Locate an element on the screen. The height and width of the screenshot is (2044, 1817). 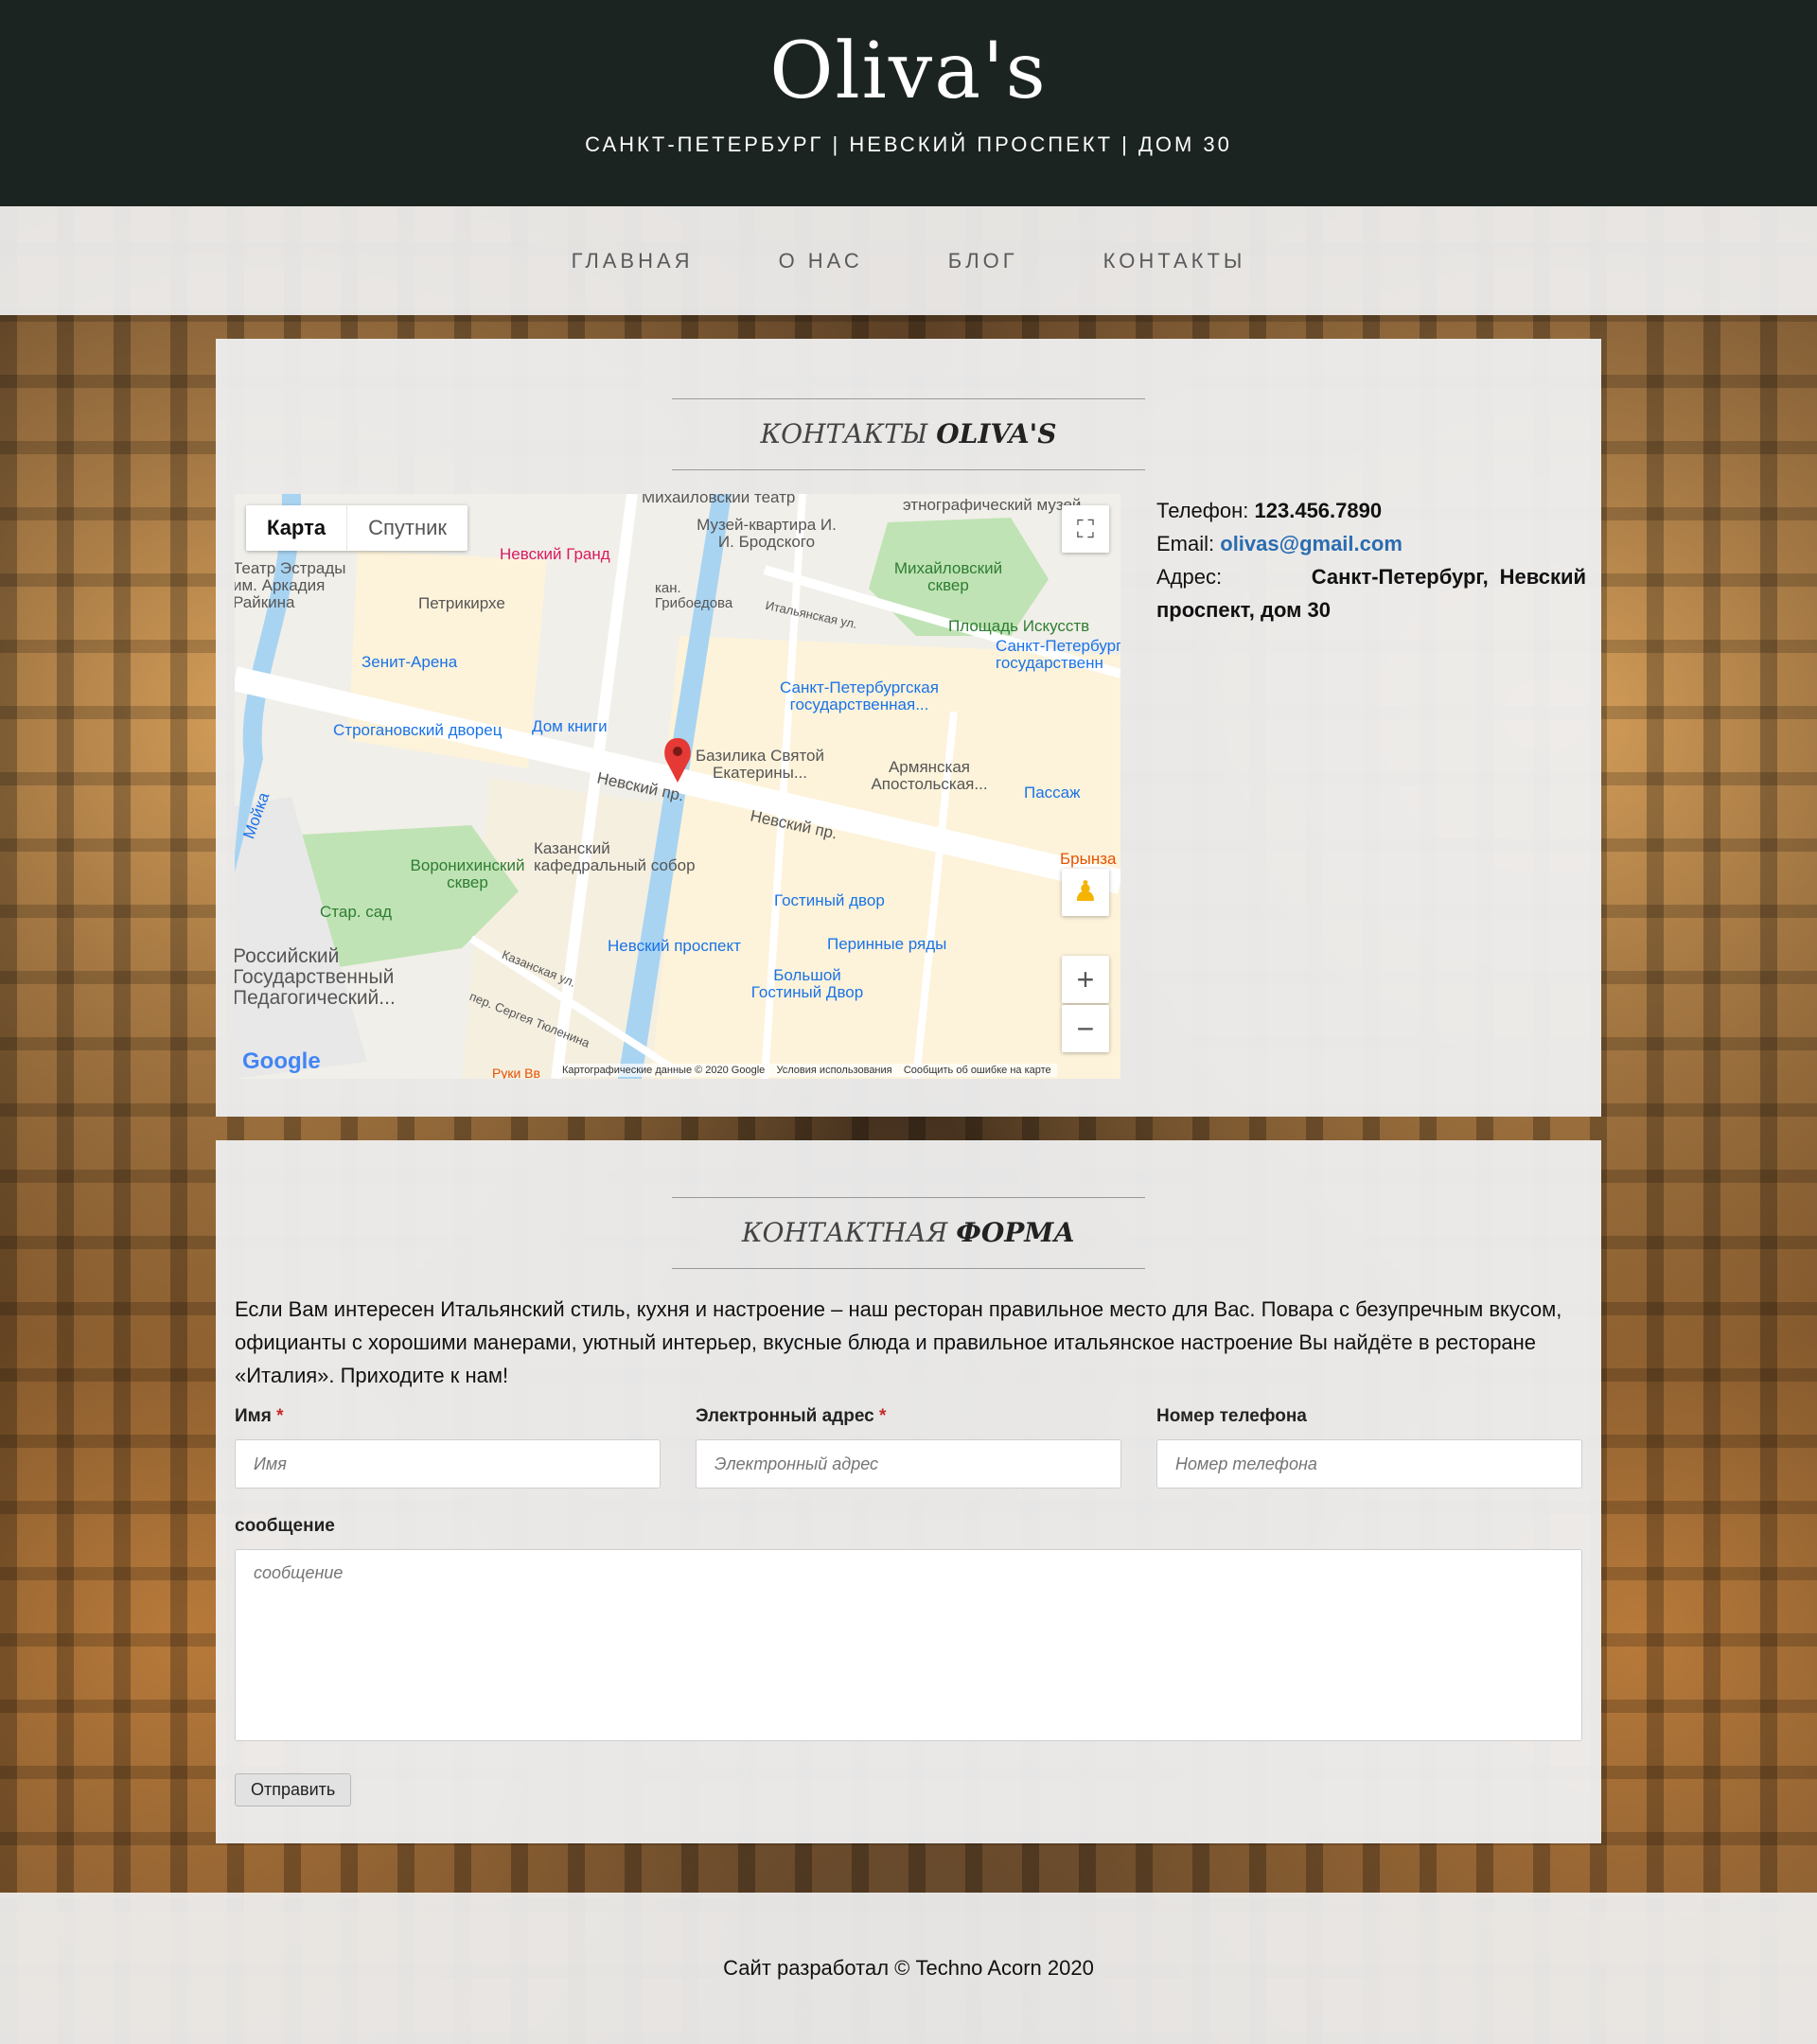
name-label-text: Имя is located at coordinates (253, 1416).